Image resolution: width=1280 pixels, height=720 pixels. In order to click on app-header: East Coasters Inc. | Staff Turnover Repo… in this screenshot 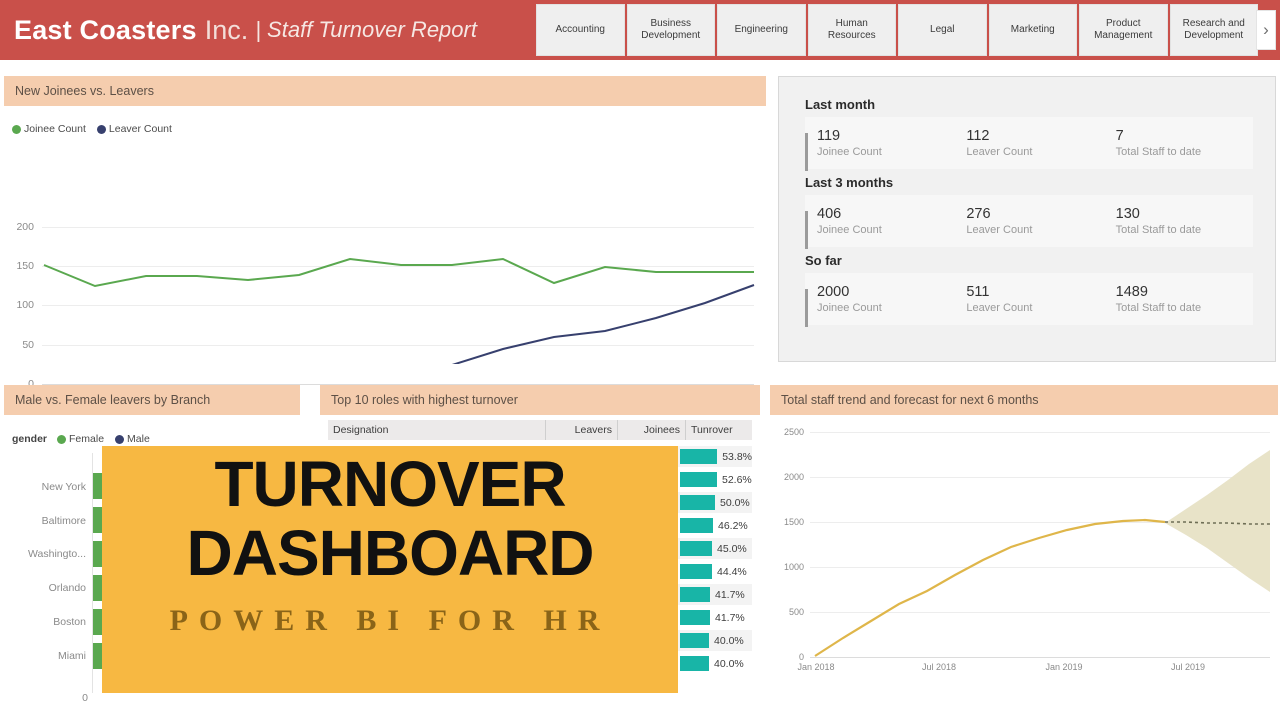, I will do `click(640, 30)`.